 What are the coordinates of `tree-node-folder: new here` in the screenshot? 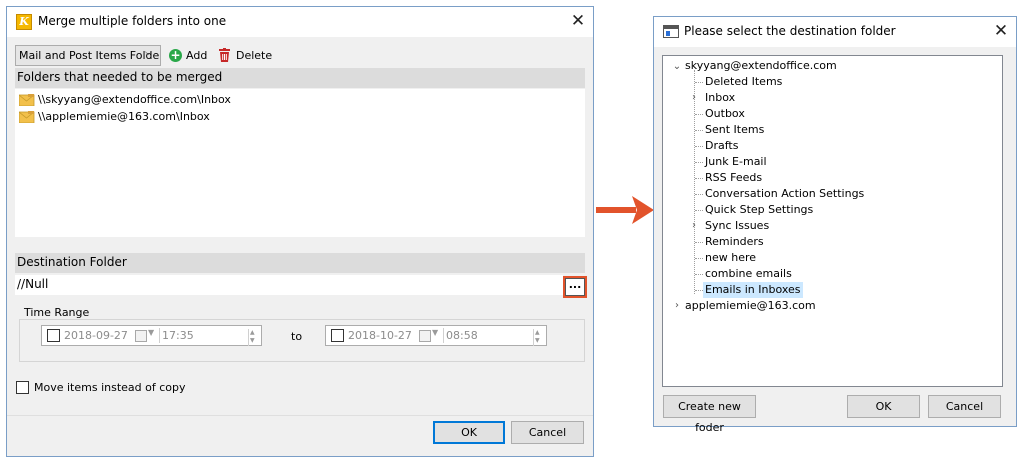 It's located at (730, 258).